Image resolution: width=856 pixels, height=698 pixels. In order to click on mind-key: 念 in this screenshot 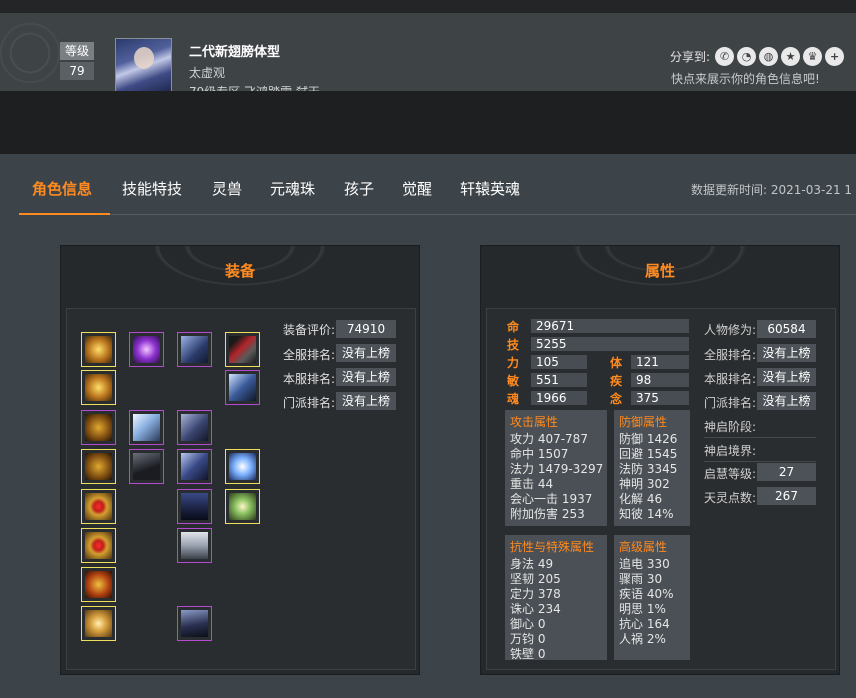, I will do `click(616, 399)`.